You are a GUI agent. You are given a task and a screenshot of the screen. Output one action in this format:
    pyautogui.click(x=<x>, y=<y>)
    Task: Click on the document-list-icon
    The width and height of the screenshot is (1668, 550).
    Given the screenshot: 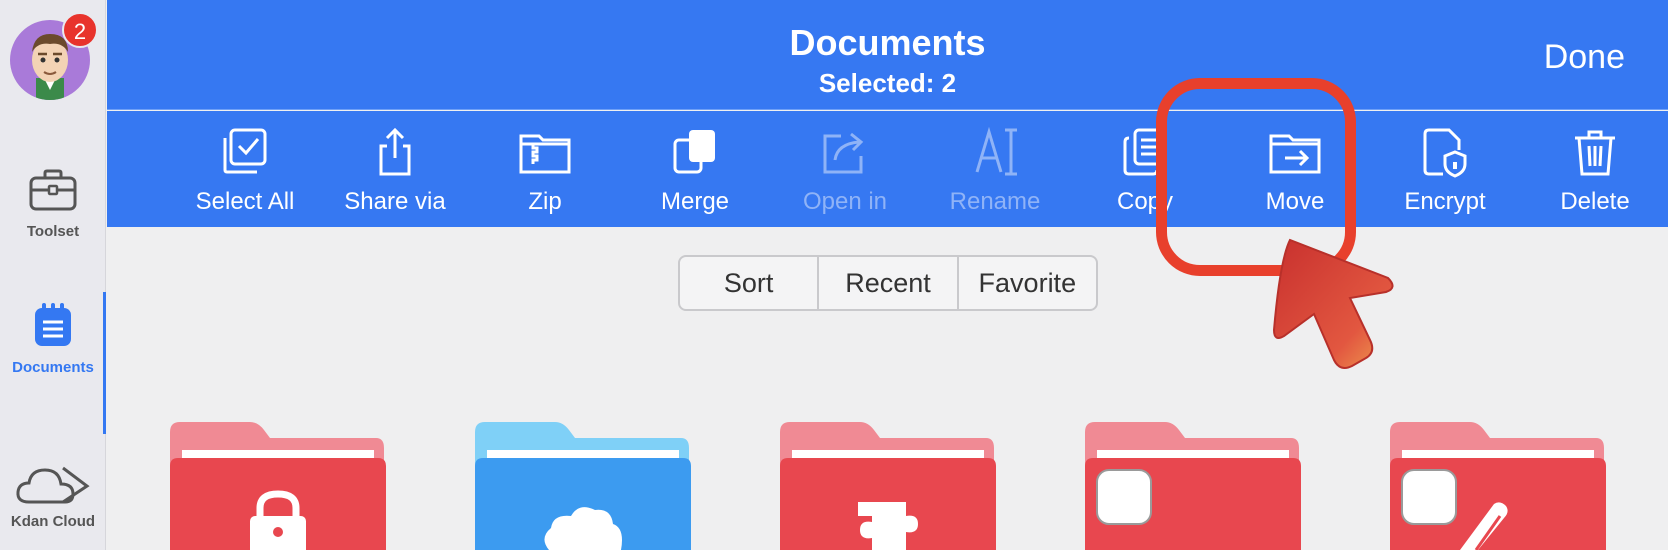 What is the action you would take?
    pyautogui.click(x=53, y=324)
    